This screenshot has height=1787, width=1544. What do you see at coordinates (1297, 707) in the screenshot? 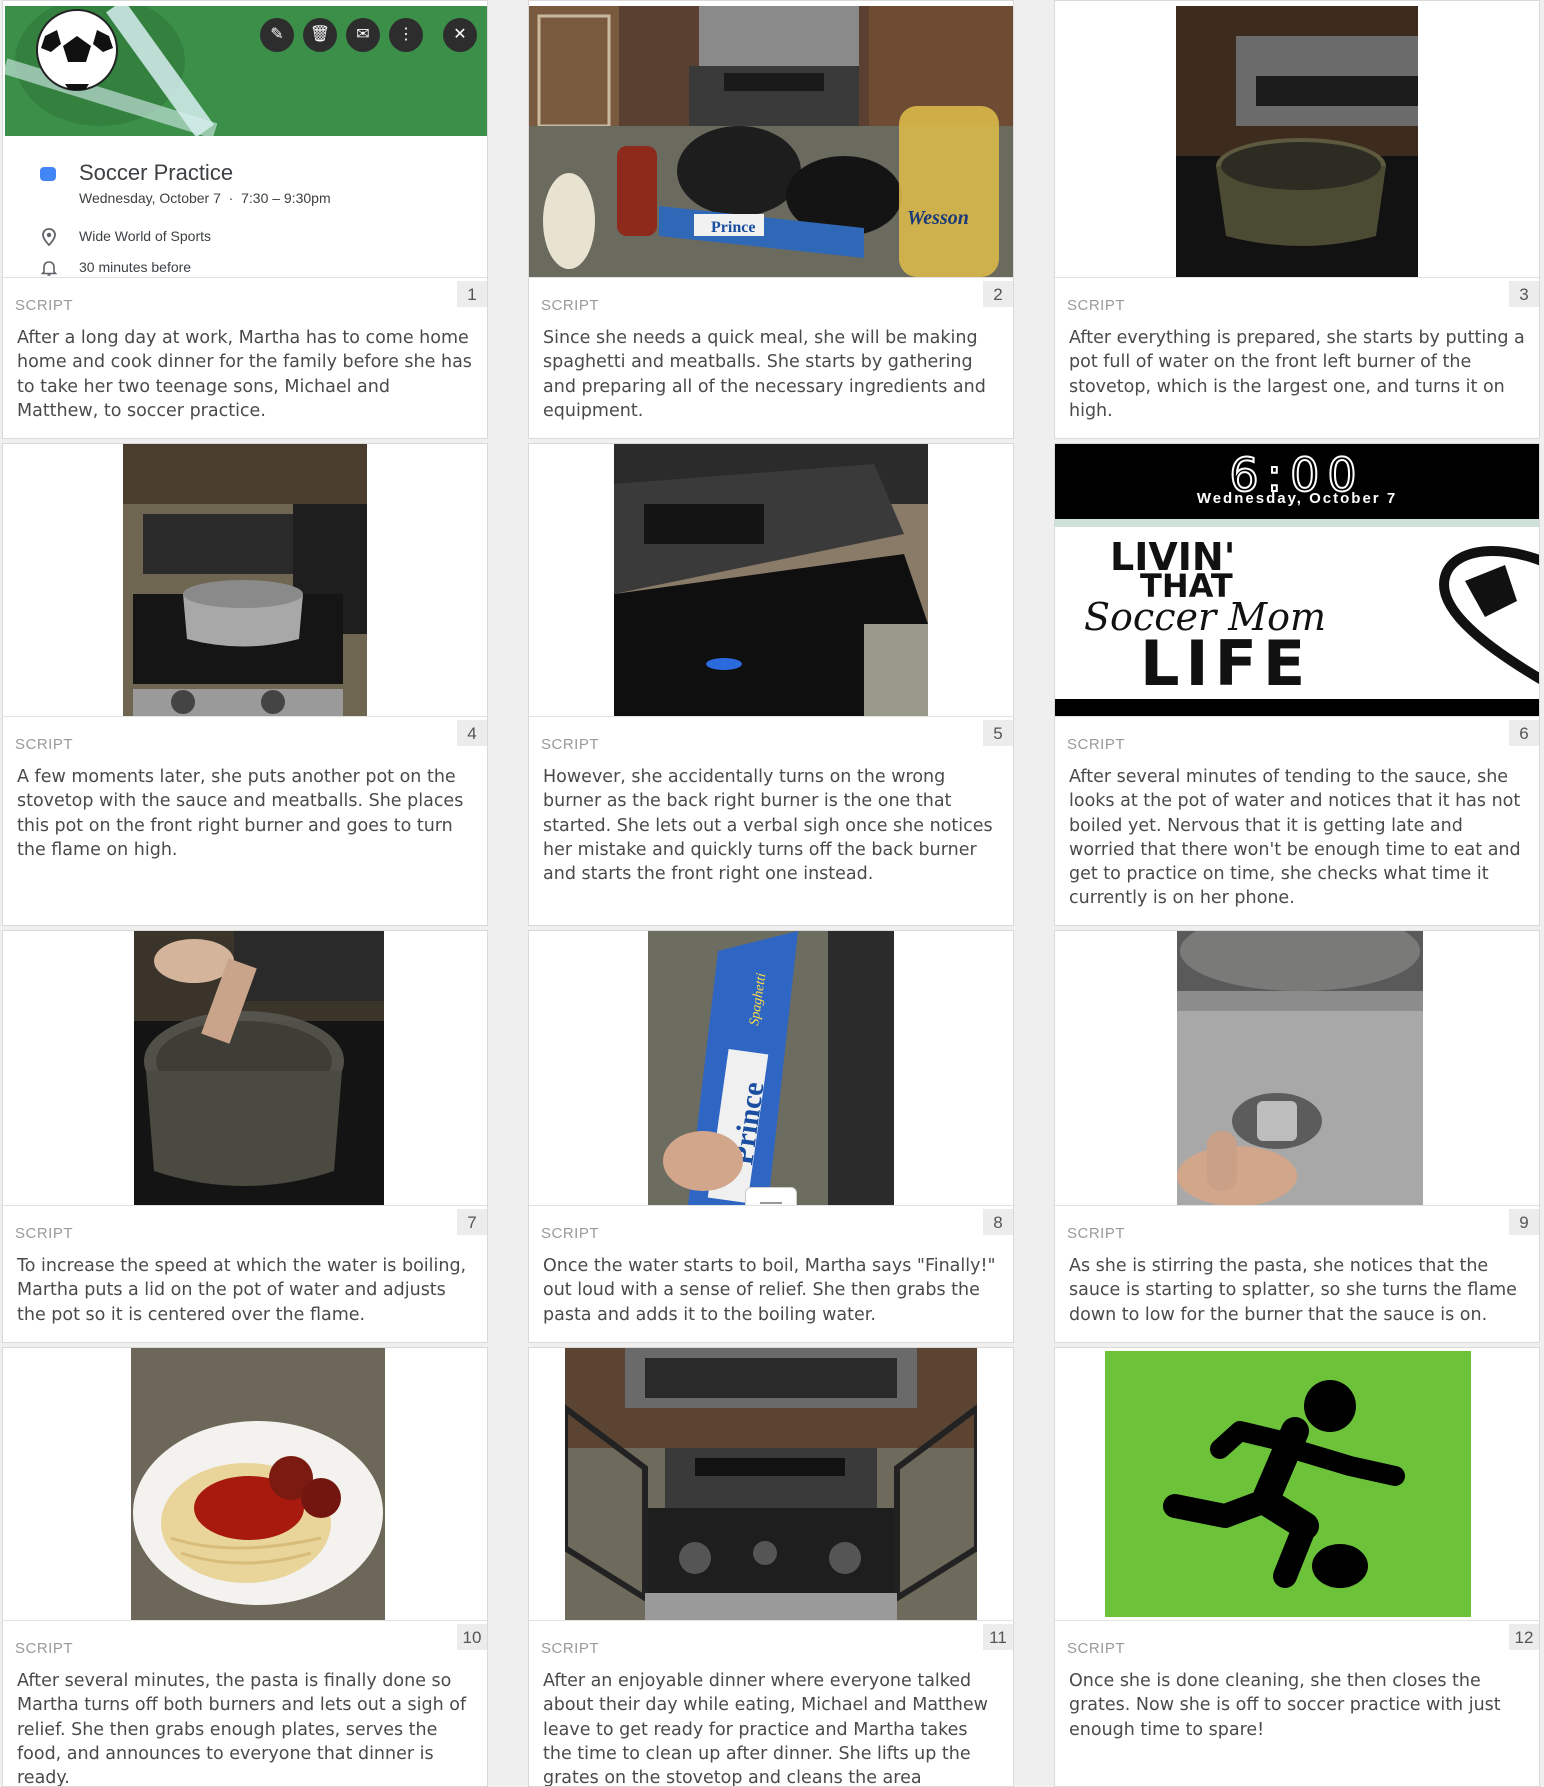
I see `lock-screen-bottom-bar` at bounding box center [1297, 707].